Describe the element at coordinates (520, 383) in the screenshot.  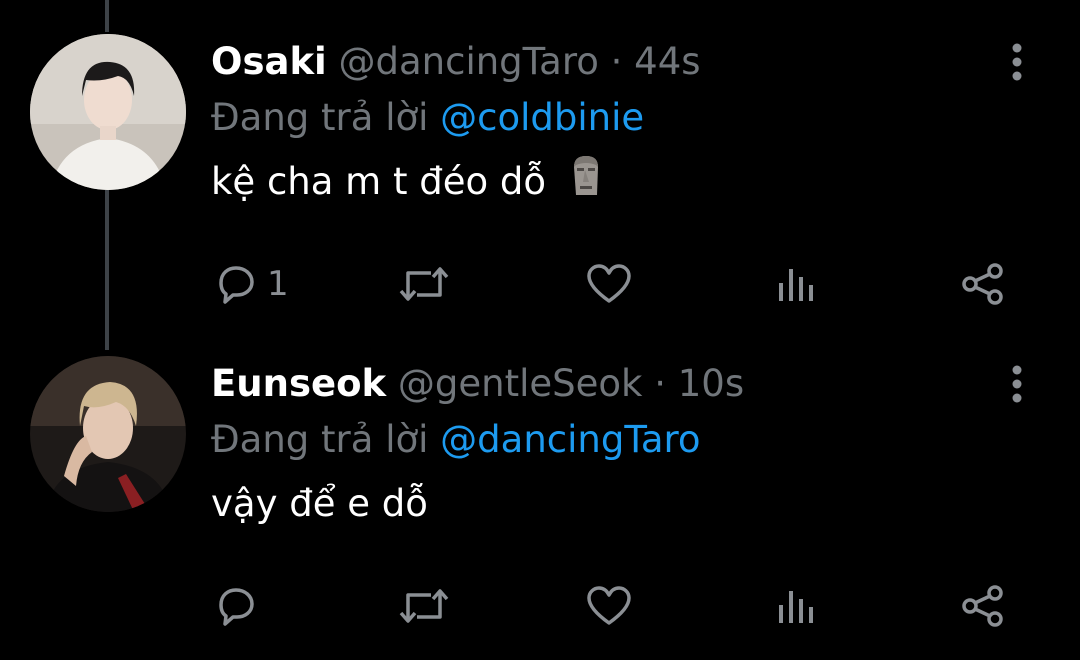
I see `user-handle: @gentleSeok` at that location.